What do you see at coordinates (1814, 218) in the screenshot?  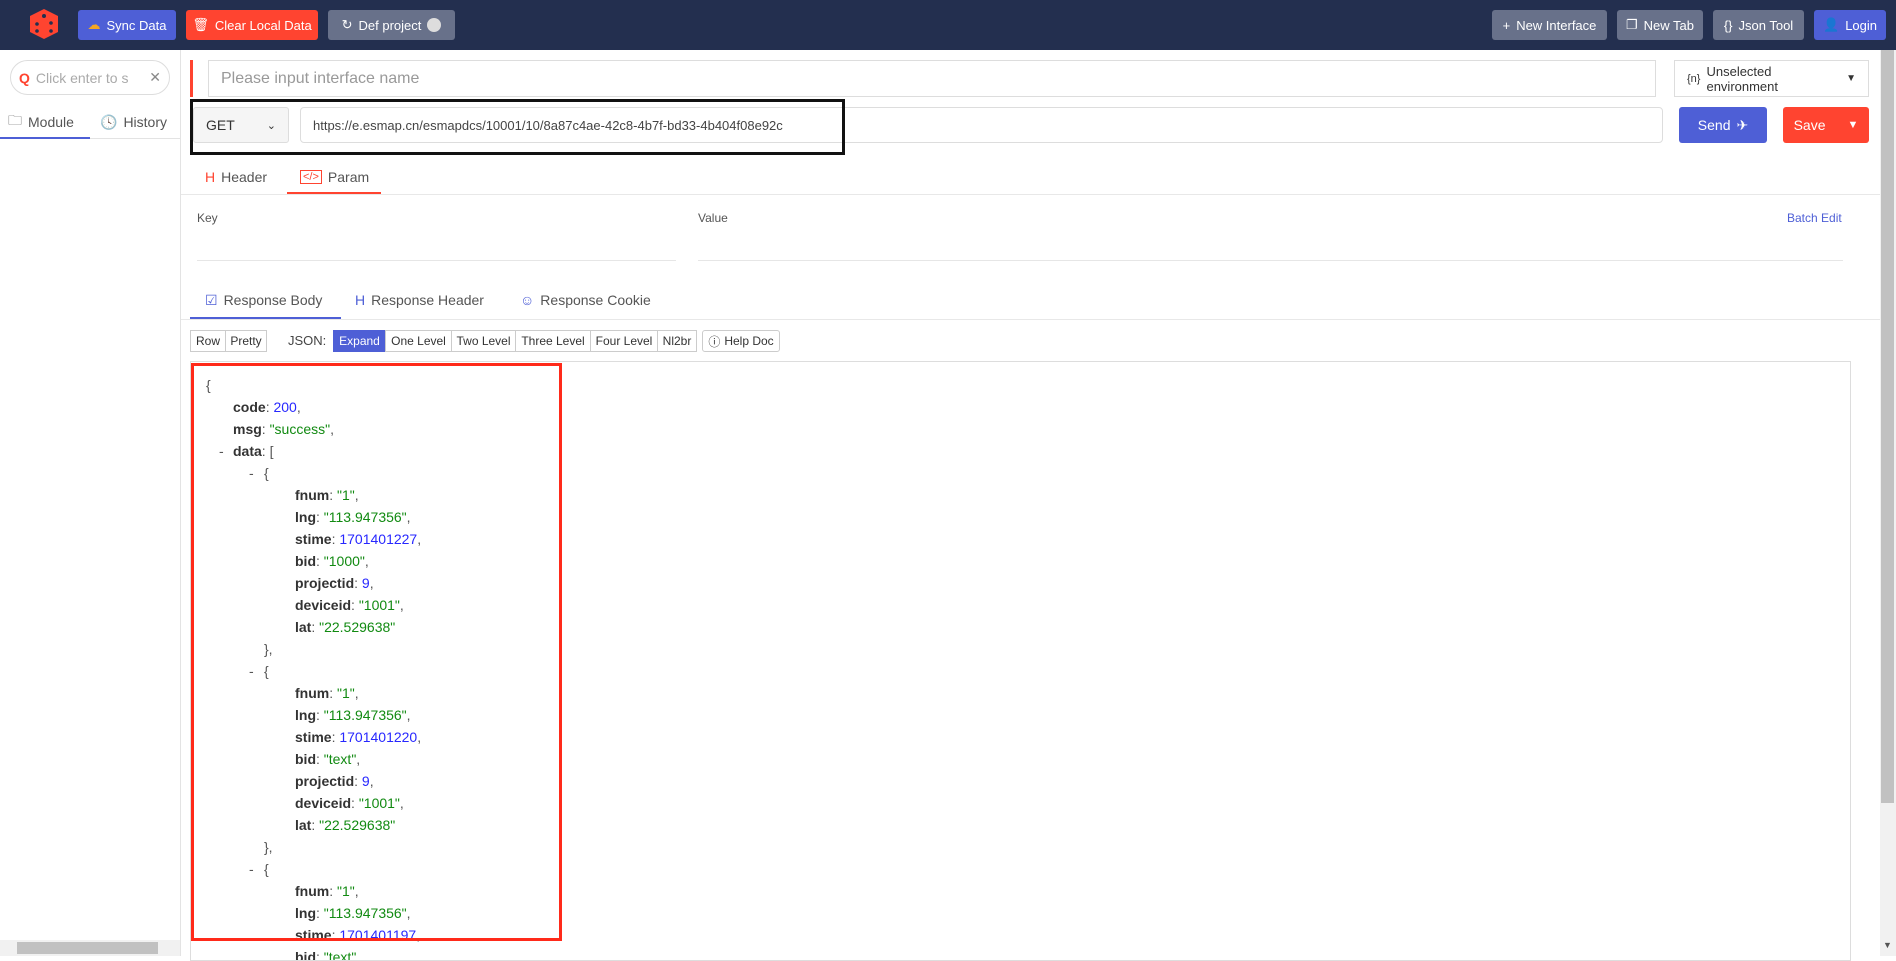 I see `batch-edit-link: Batch Edit` at bounding box center [1814, 218].